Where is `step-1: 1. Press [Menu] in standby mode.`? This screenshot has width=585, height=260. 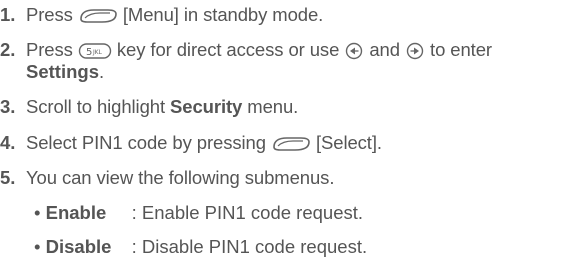
step-1: 1. Press [Menu] in standby mode. is located at coordinates (161, 15).